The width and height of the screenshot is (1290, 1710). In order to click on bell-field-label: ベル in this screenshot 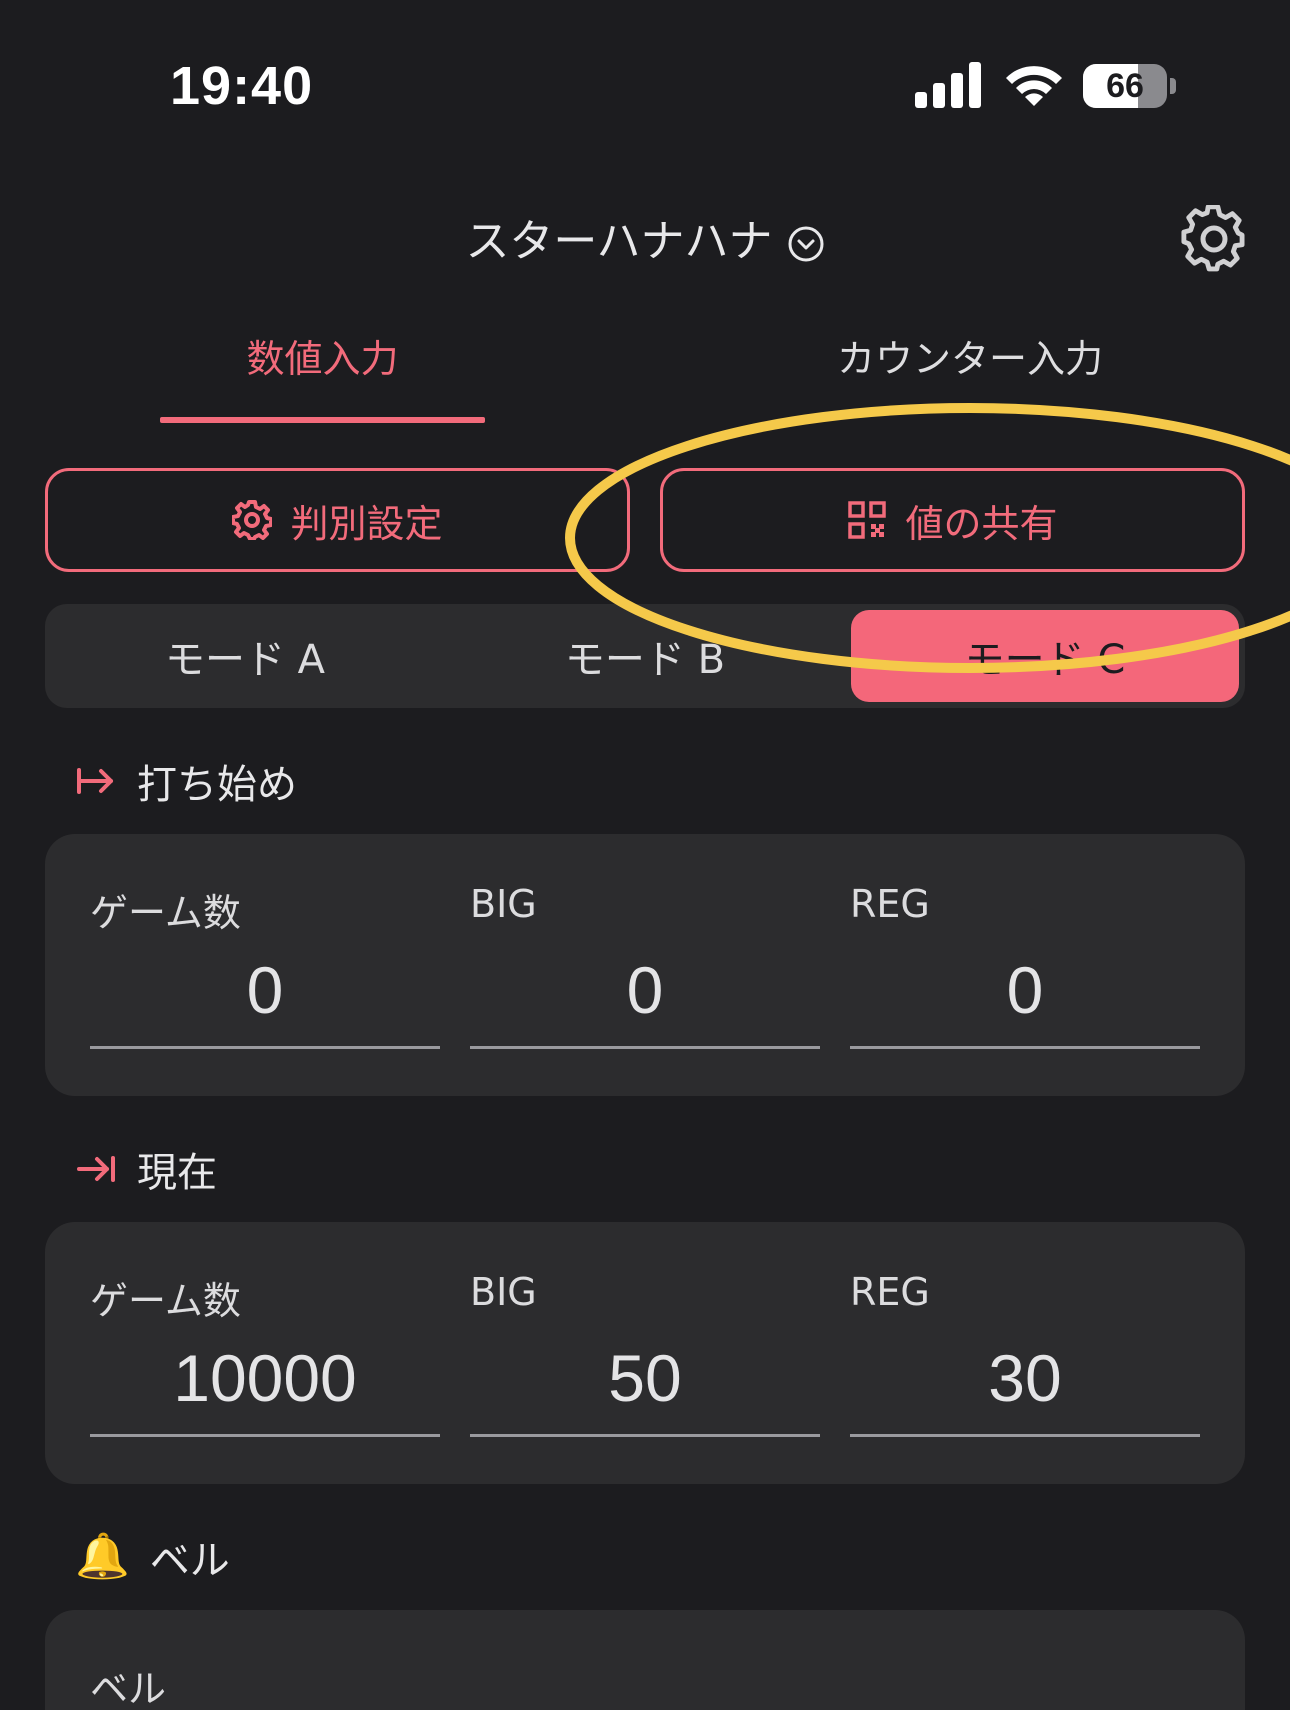, I will do `click(128, 1688)`.